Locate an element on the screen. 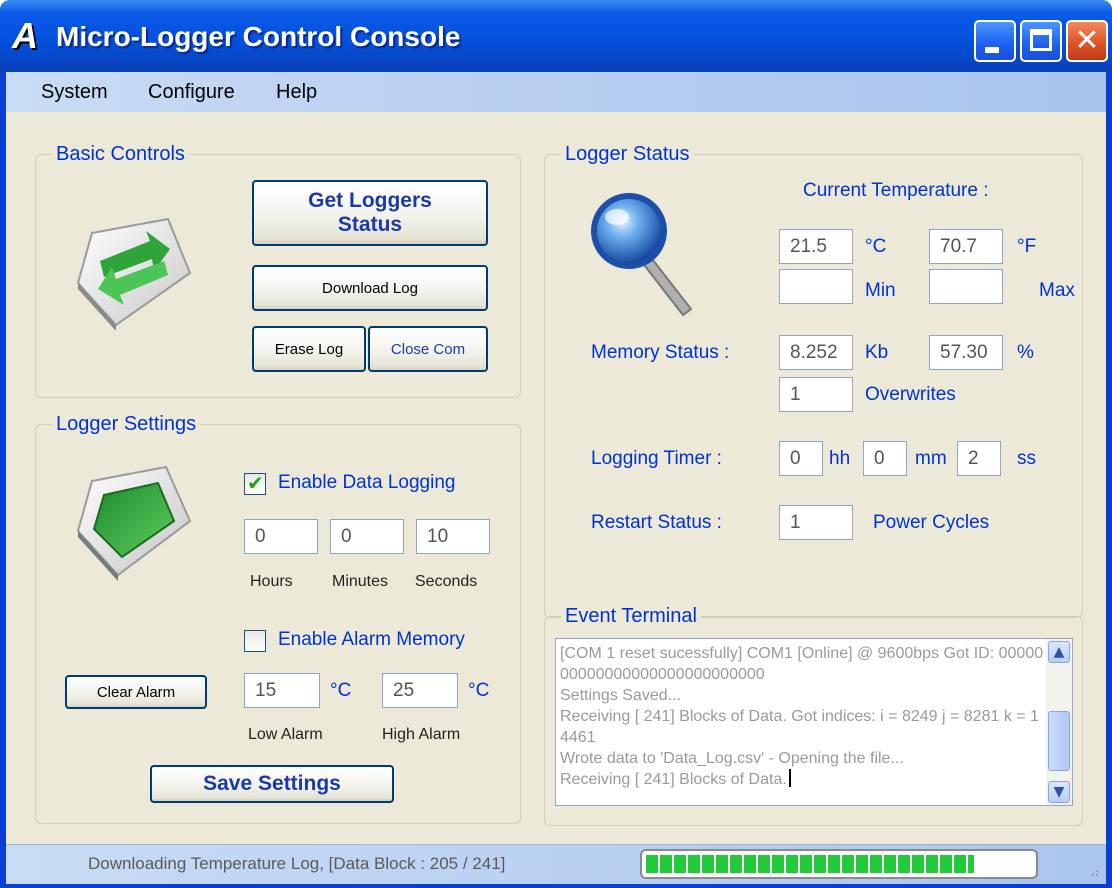 The height and width of the screenshot is (888, 1112). logger-status-title: Logger Status is located at coordinates (627, 154).